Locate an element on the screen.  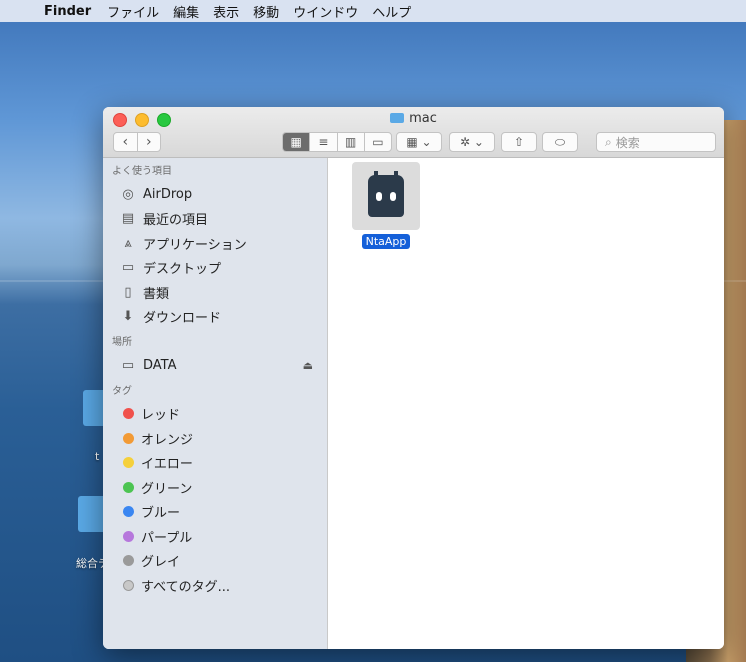
tag-icon: ⬭ is located at coordinates (560, 141).